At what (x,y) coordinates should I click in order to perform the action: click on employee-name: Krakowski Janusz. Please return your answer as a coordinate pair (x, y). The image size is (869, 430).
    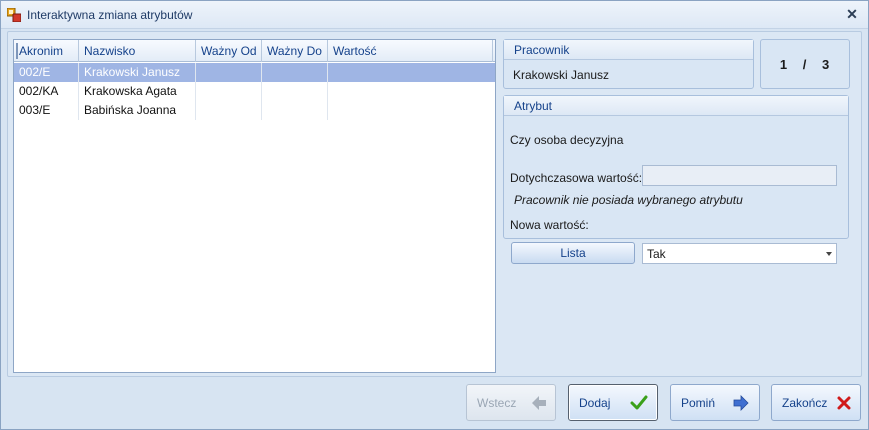
    Looking at the image, I should click on (561, 75).